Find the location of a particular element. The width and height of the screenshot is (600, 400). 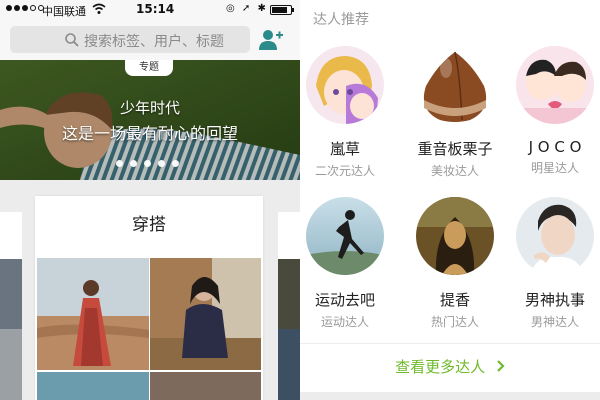

expert-name: 男神执事 is located at coordinates (554, 300).